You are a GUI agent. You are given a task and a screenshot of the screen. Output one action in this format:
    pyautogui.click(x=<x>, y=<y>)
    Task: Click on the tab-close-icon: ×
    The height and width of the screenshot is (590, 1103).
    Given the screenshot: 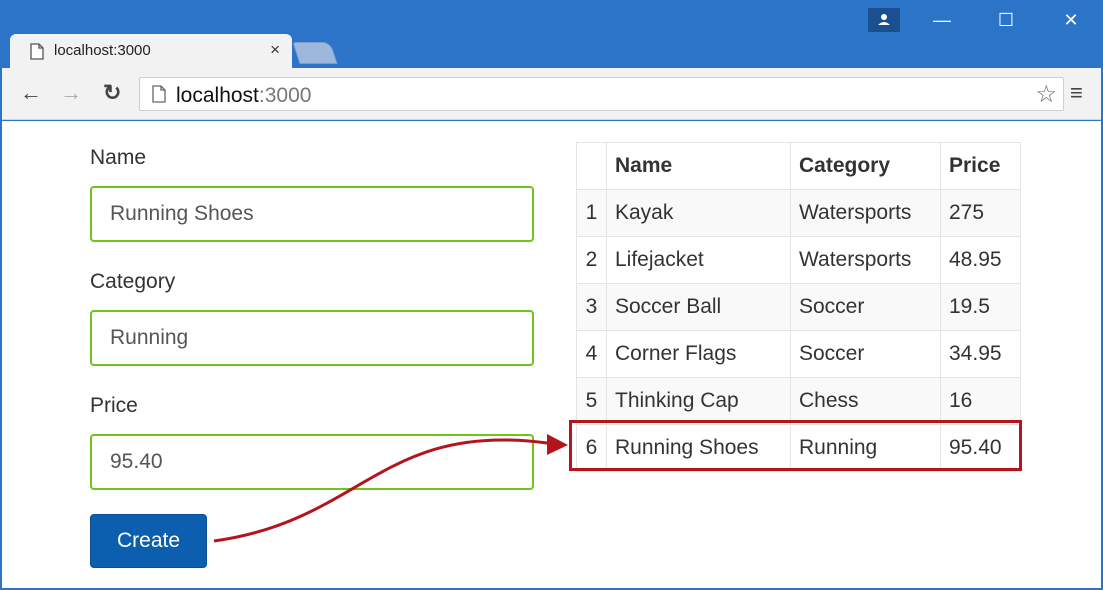 What is the action you would take?
    pyautogui.click(x=275, y=50)
    